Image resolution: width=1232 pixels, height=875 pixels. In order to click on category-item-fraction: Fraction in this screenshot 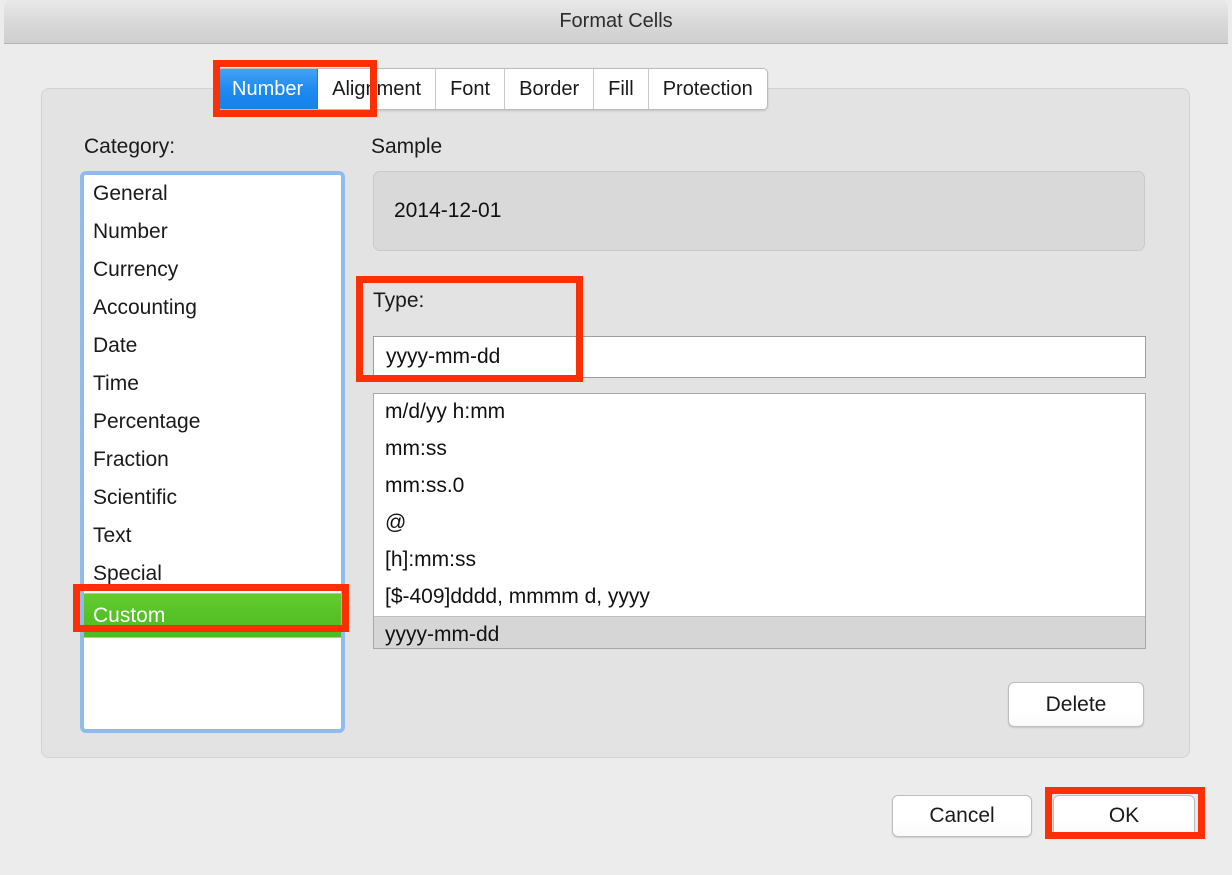, I will do `click(212, 460)`.